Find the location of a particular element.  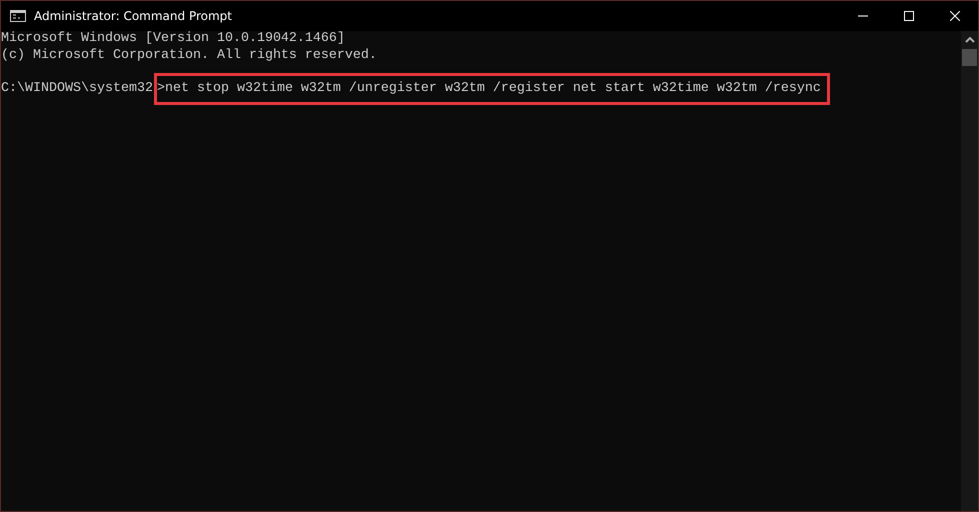

scrollbar is located at coordinates (969, 271).